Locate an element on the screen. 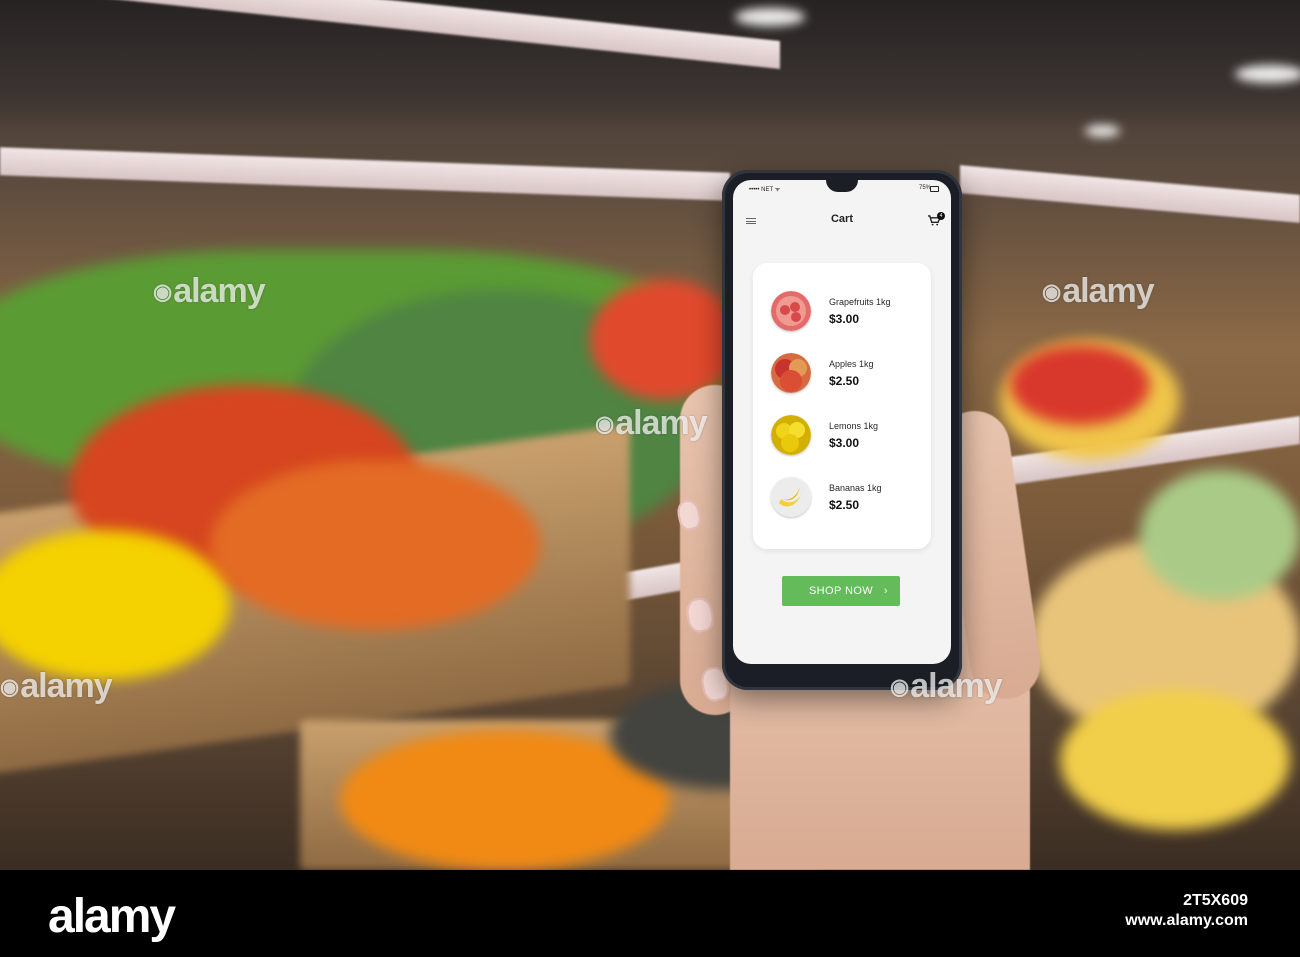  item-name: Lemons 1kg is located at coordinates (854, 425).